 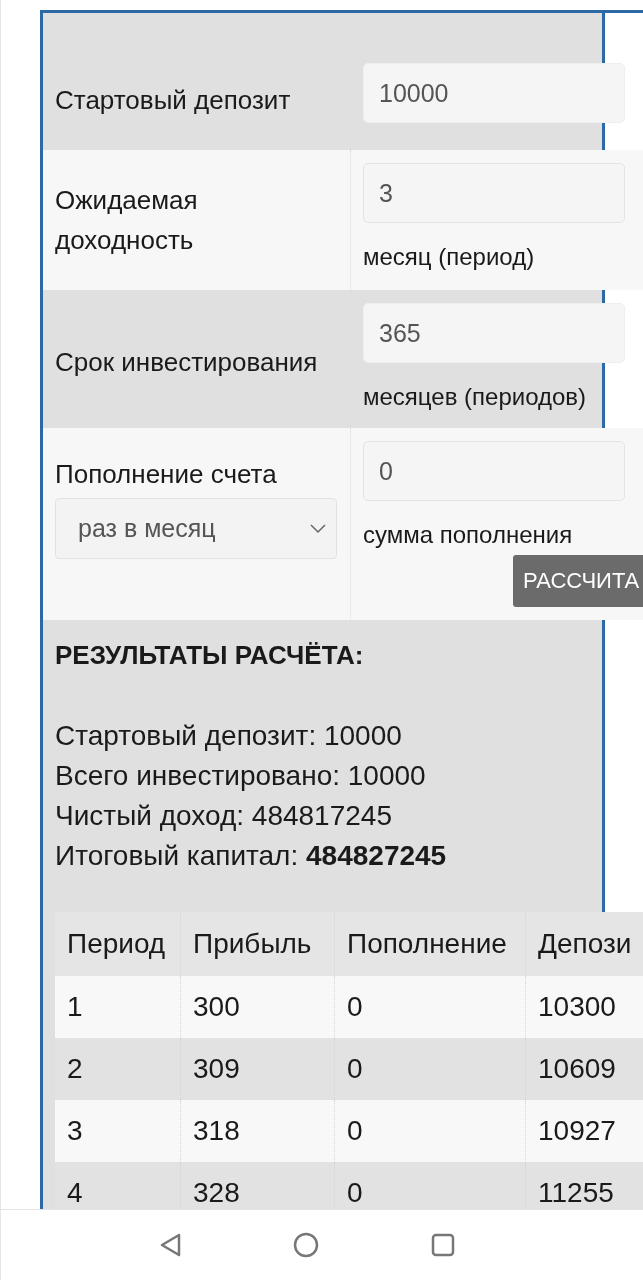 I want to click on result-line: Всего инвестировано: 10000, so click(x=241, y=776).